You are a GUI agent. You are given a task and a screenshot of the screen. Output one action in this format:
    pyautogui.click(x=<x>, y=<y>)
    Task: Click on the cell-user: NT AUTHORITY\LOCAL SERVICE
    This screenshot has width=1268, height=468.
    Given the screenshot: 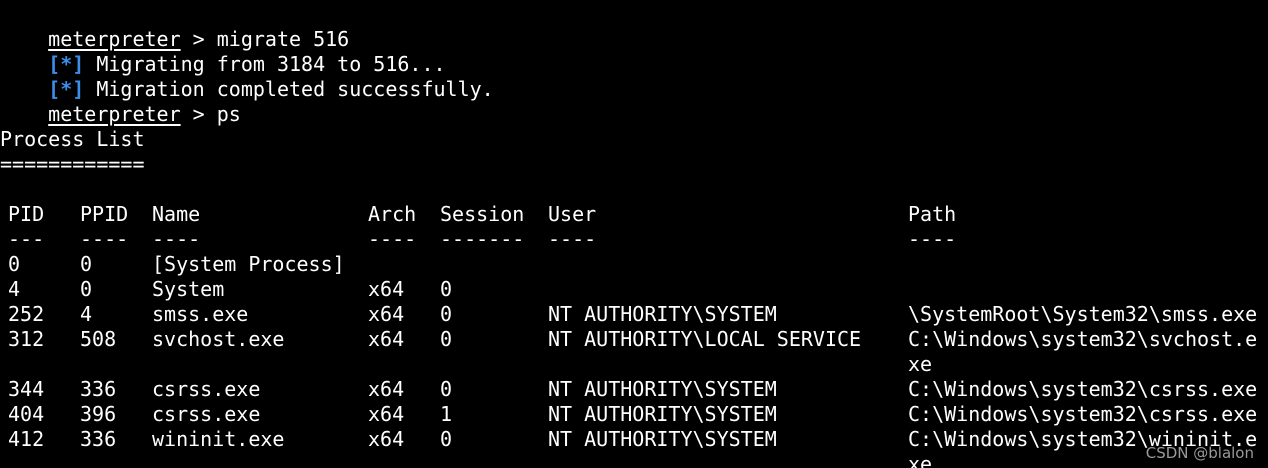 What is the action you would take?
    pyautogui.click(x=705, y=339)
    